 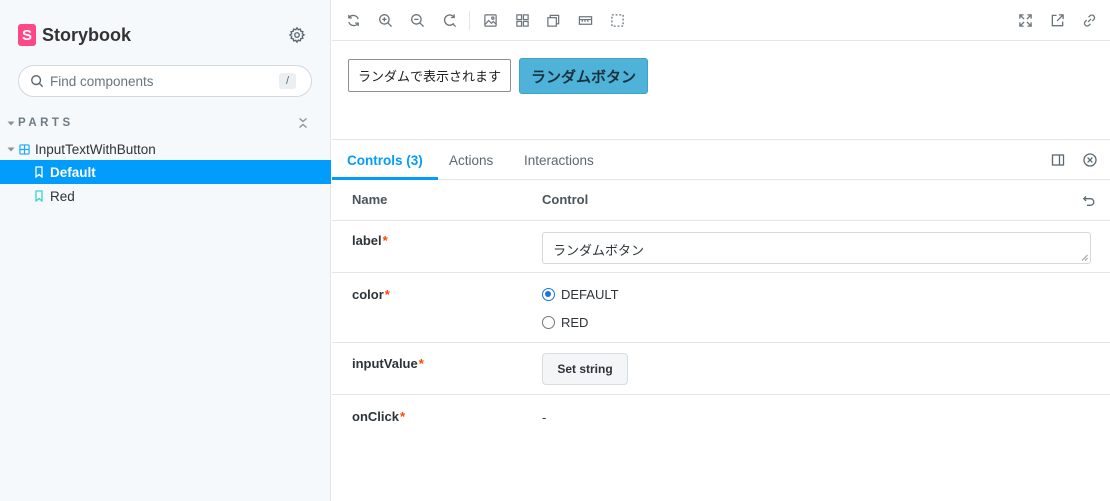 I want to click on control-row-onclick: onClick* -, so click(x=721, y=425).